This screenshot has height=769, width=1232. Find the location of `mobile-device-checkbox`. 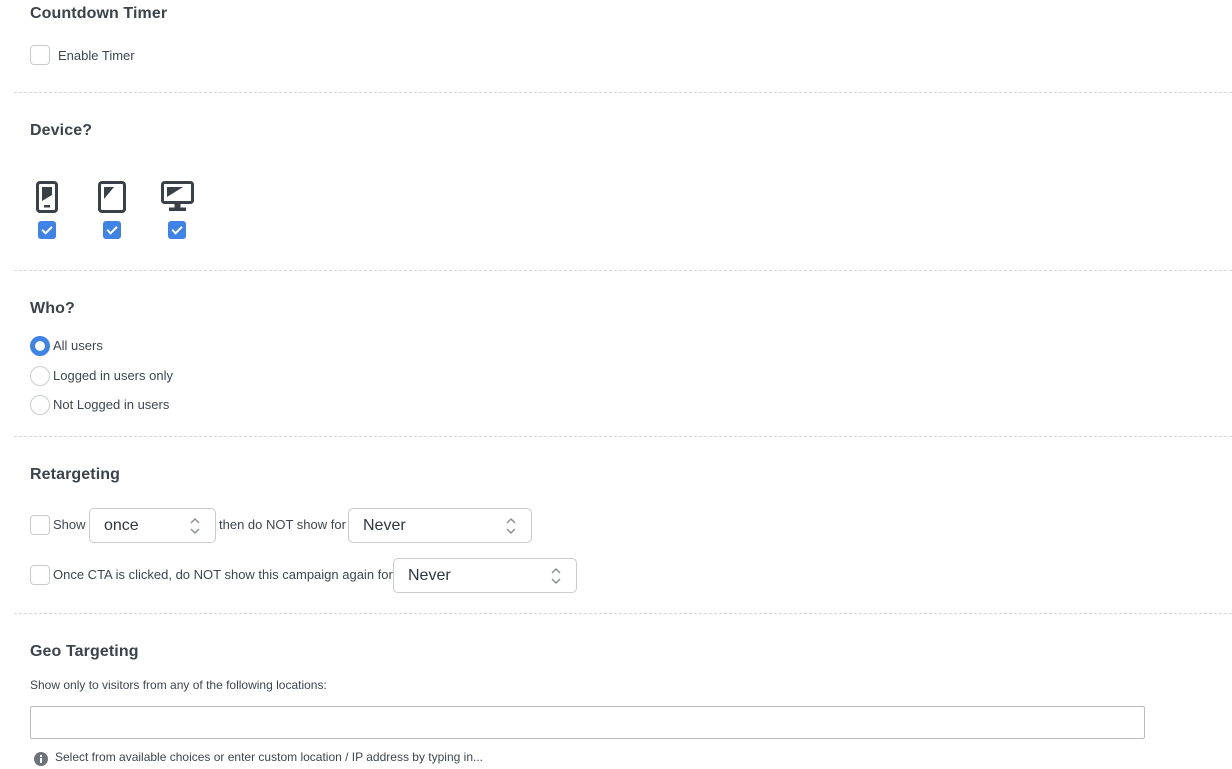

mobile-device-checkbox is located at coordinates (47, 230).